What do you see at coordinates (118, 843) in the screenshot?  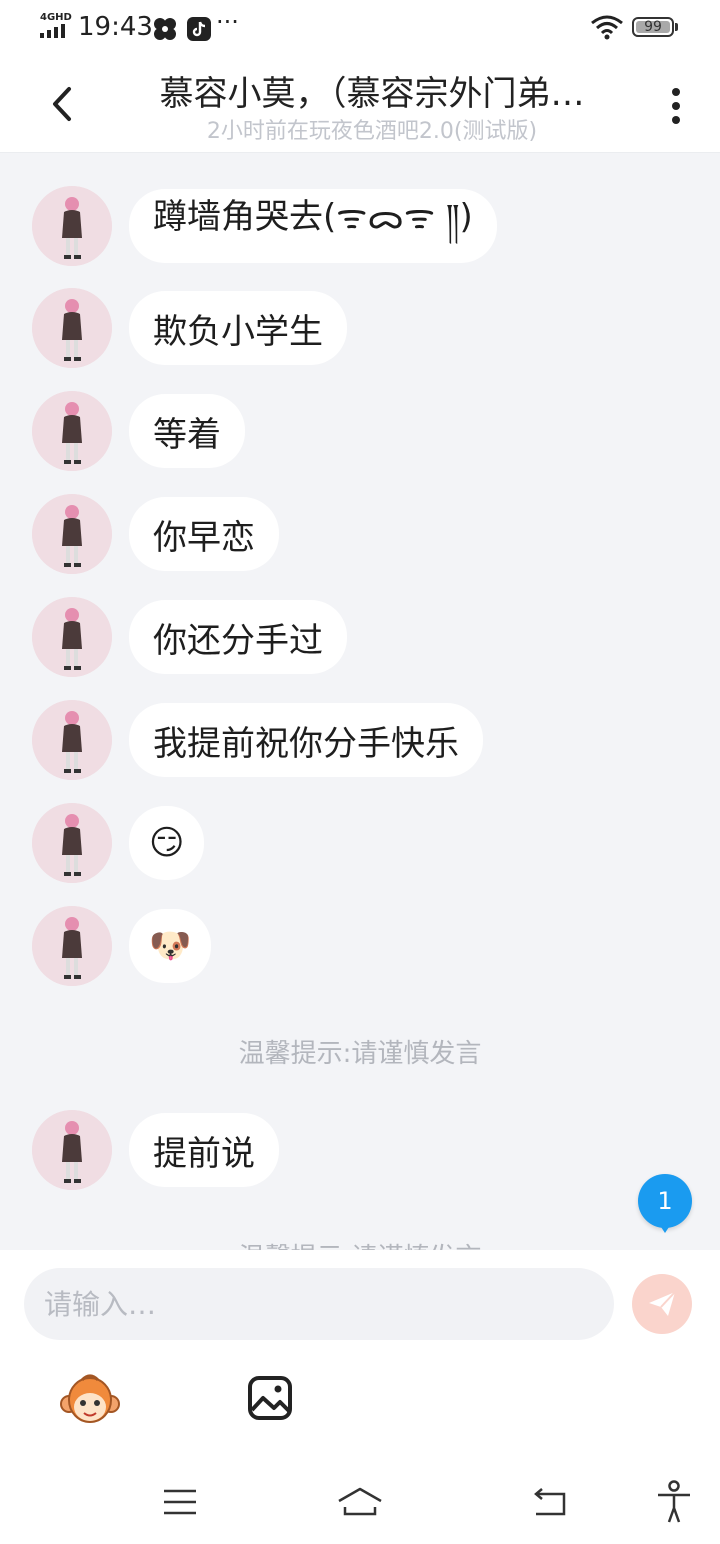 I see `message-row: 😏` at bounding box center [118, 843].